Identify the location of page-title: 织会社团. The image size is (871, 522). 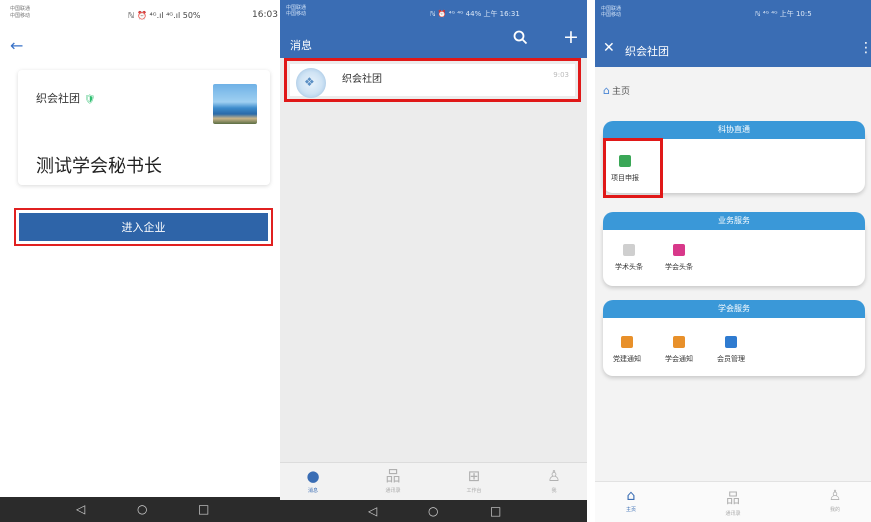
(647, 51).